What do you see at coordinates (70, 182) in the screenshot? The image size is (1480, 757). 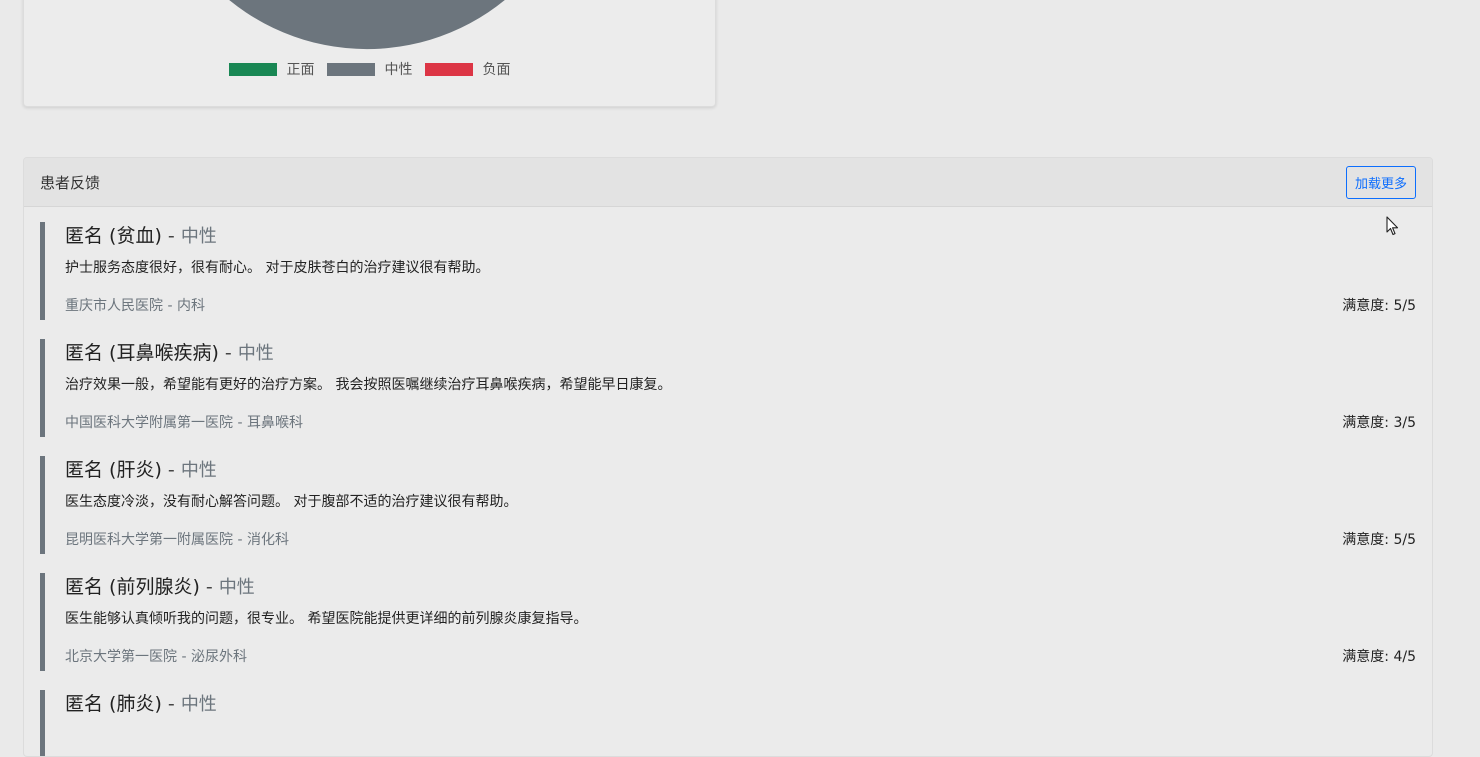 I see `feedback-title: 患者反馈` at bounding box center [70, 182].